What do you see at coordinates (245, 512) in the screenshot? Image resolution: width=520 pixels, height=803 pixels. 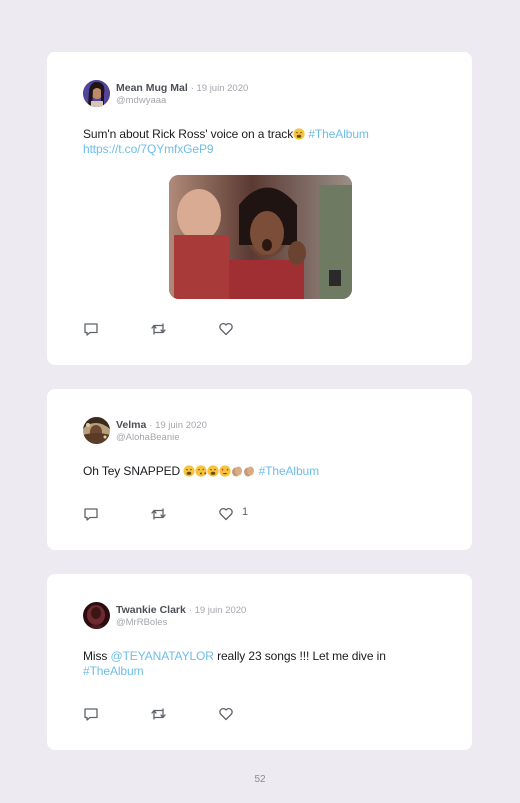 I see `like-count: 1` at bounding box center [245, 512].